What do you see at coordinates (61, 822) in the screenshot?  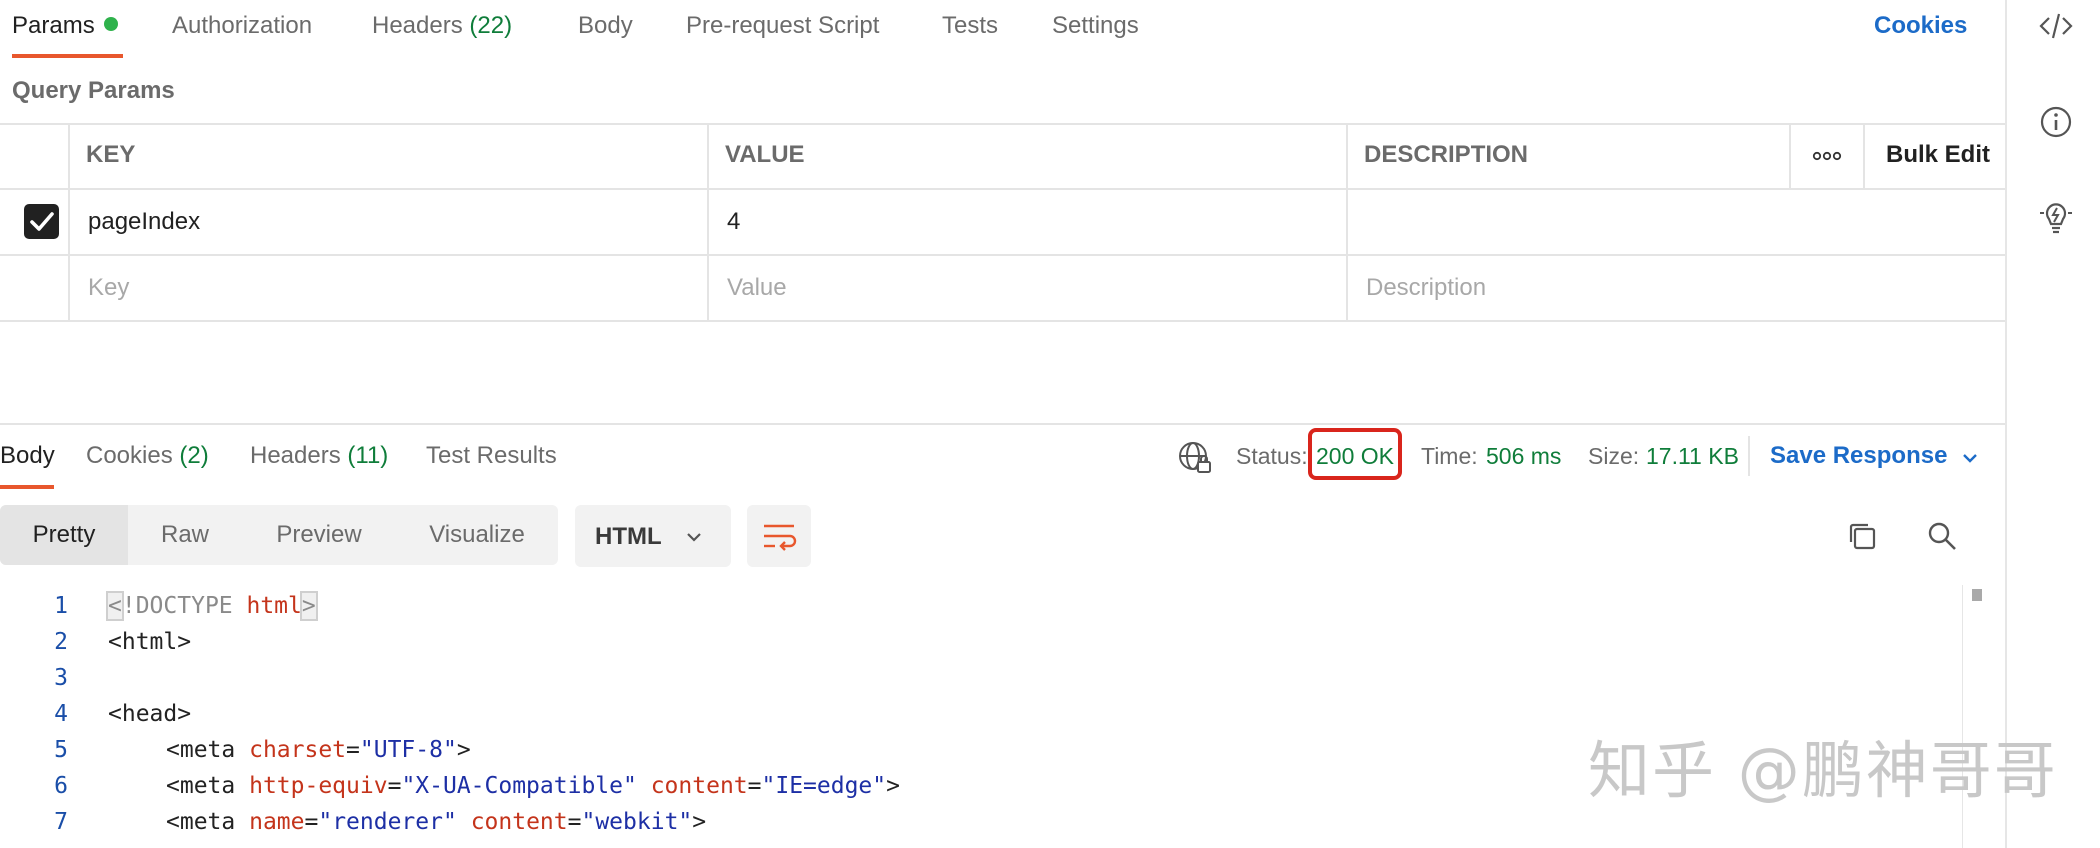 I see `line-number: 7` at bounding box center [61, 822].